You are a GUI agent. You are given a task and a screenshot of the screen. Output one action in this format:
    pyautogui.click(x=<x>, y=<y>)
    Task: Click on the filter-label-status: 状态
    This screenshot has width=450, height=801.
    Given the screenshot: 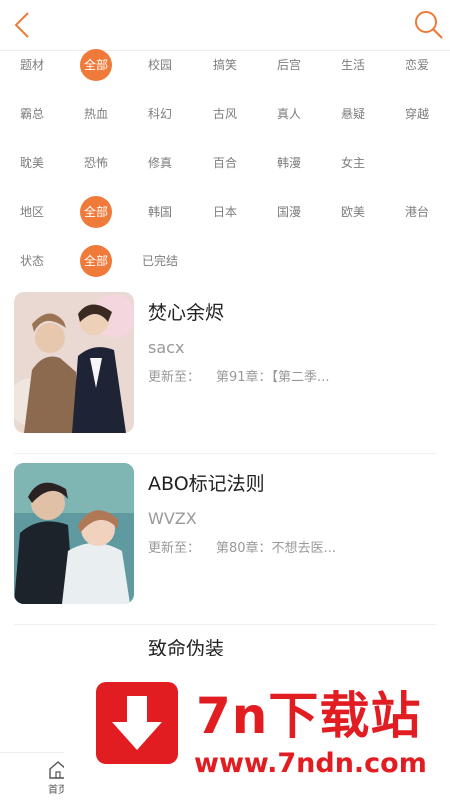 What is the action you would take?
    pyautogui.click(x=31, y=261)
    